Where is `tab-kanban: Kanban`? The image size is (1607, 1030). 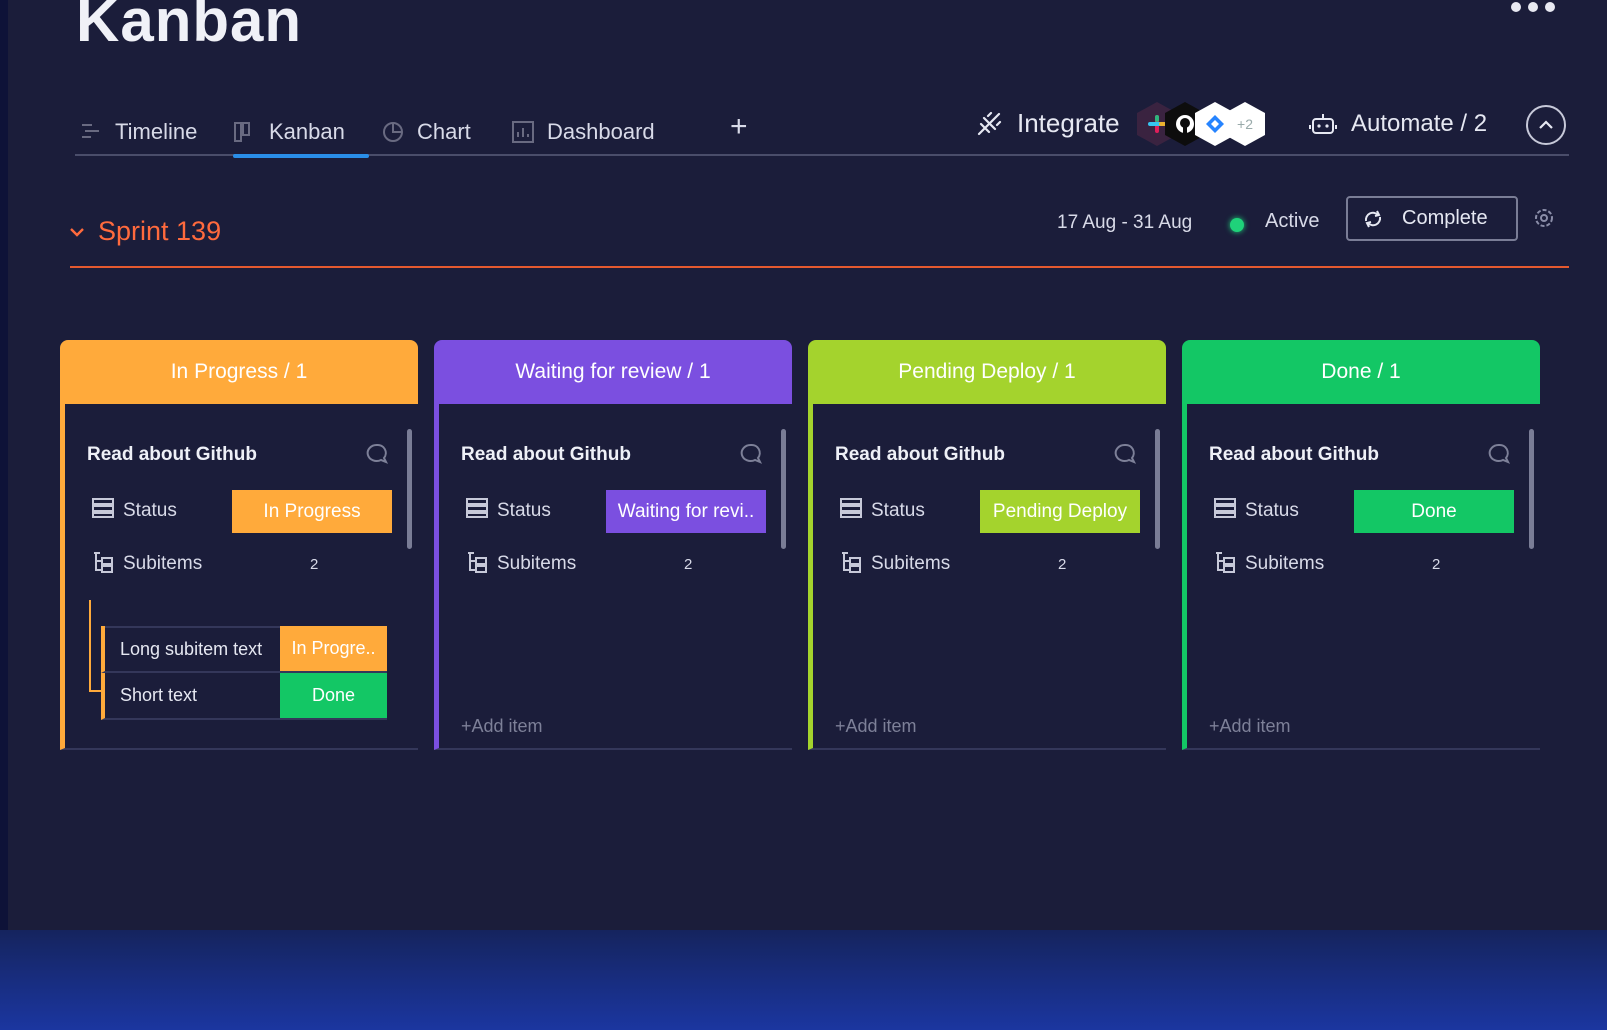 tab-kanban: Kanban is located at coordinates (301, 134).